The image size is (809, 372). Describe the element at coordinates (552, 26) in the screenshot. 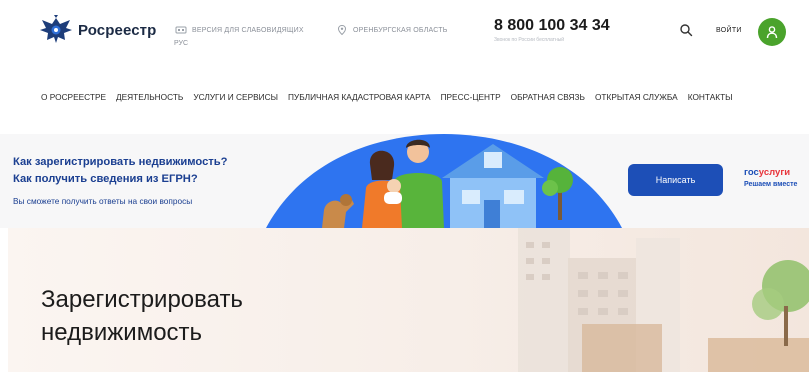

I see `hotline-phone: 8 800 100 34 34` at that location.